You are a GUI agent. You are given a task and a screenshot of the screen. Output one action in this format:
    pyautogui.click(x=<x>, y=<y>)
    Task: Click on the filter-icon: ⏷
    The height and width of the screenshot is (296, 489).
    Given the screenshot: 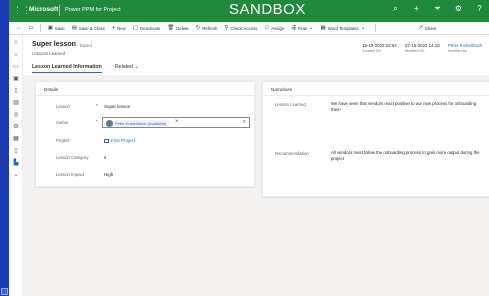 What is the action you would take?
    pyautogui.click(x=437, y=9)
    